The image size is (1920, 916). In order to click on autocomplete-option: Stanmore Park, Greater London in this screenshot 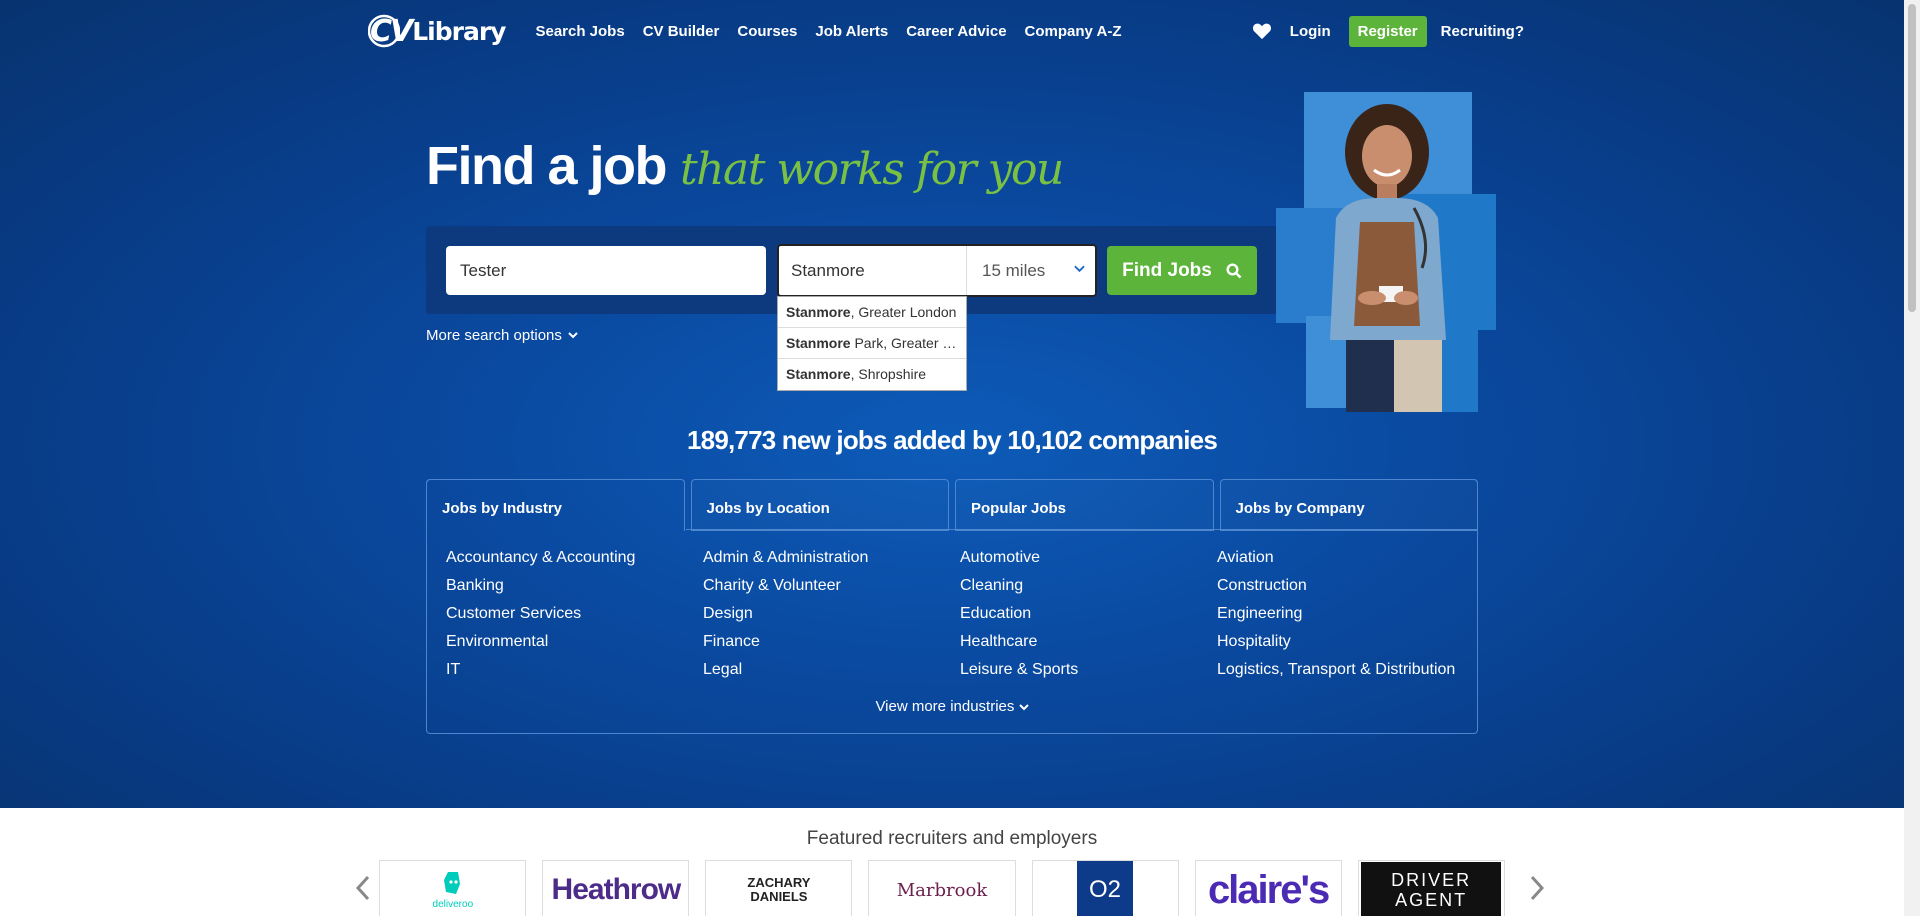, I will do `click(872, 343)`.